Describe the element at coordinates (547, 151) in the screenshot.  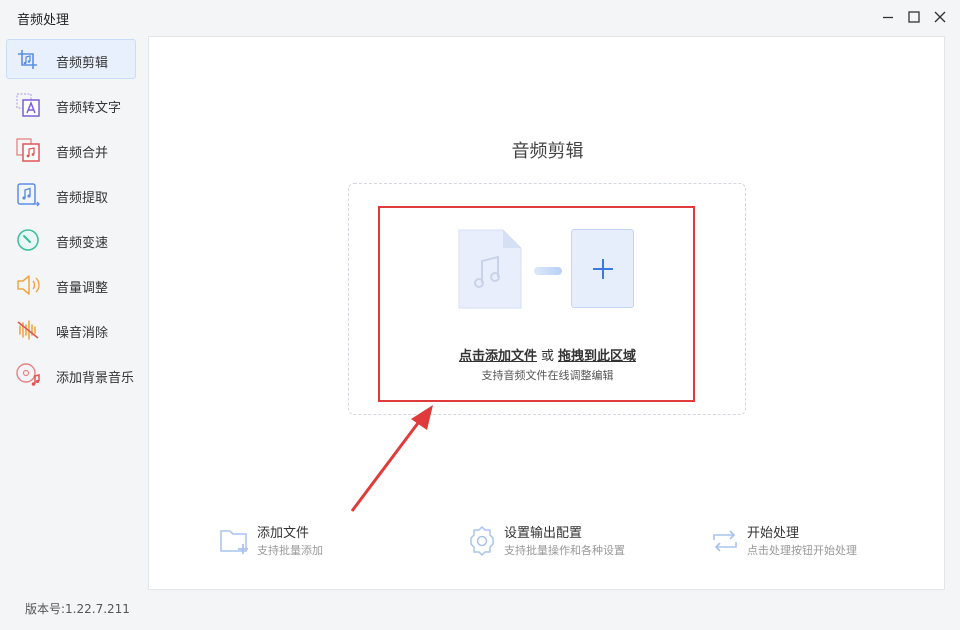
I see `page-title: 音频剪辑` at that location.